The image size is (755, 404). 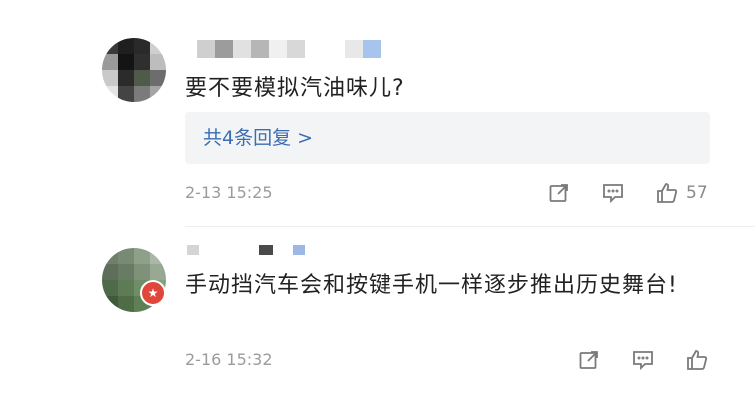 What do you see at coordinates (229, 192) in the screenshot?
I see `comment-timestamp: 2-13 15:25` at bounding box center [229, 192].